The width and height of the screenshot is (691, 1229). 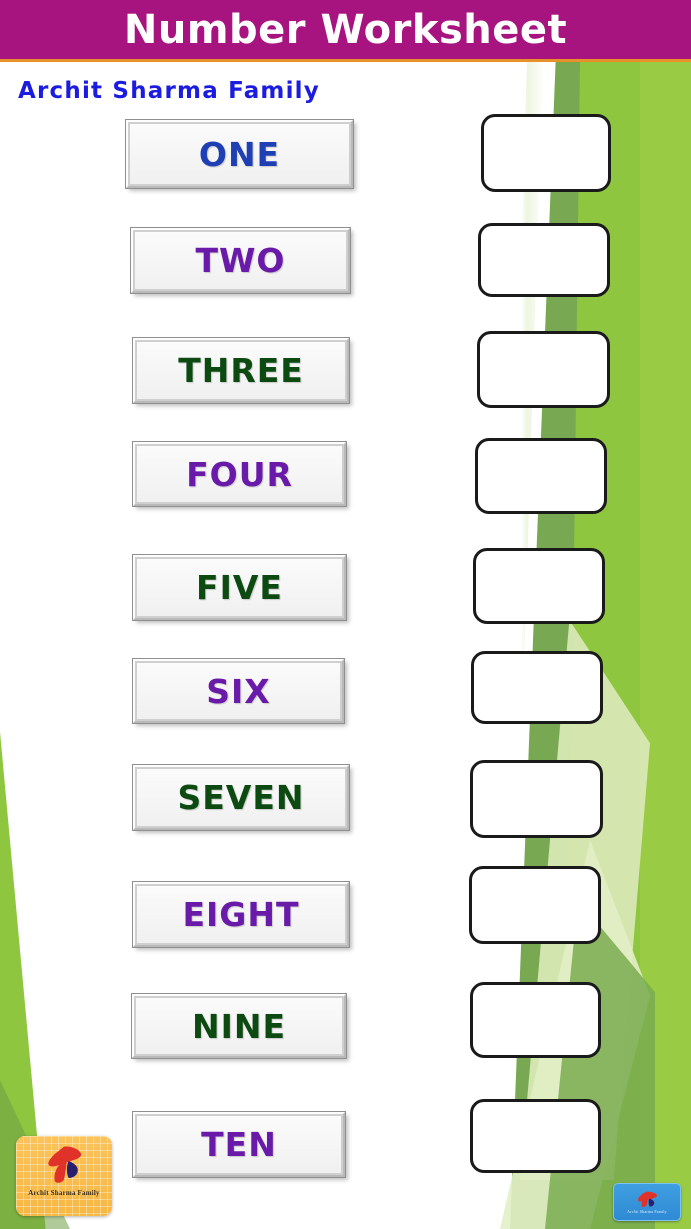 What do you see at coordinates (647, 1211) in the screenshot?
I see `brand-badge-text: Archit Sharma Family` at bounding box center [647, 1211].